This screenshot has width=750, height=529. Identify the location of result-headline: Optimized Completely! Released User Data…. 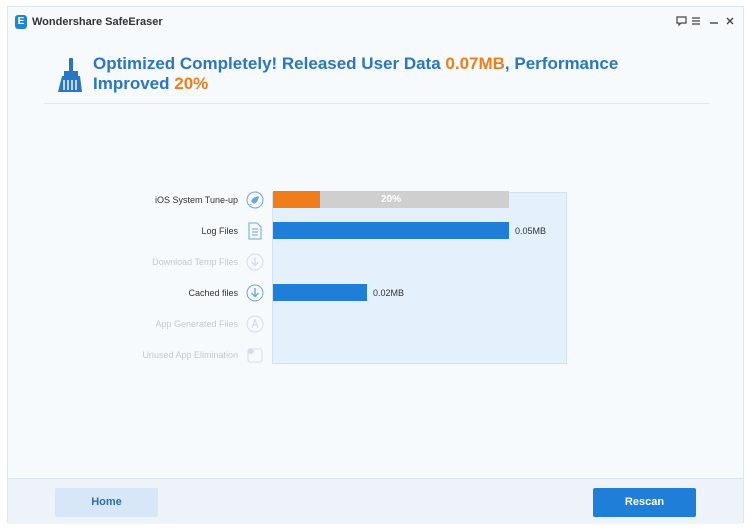
(373, 74).